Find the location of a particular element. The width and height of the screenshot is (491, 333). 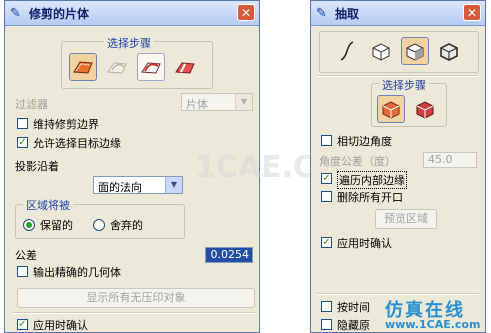

angle-tolerance-label: 角度公差（度） is located at coordinates (357, 161).